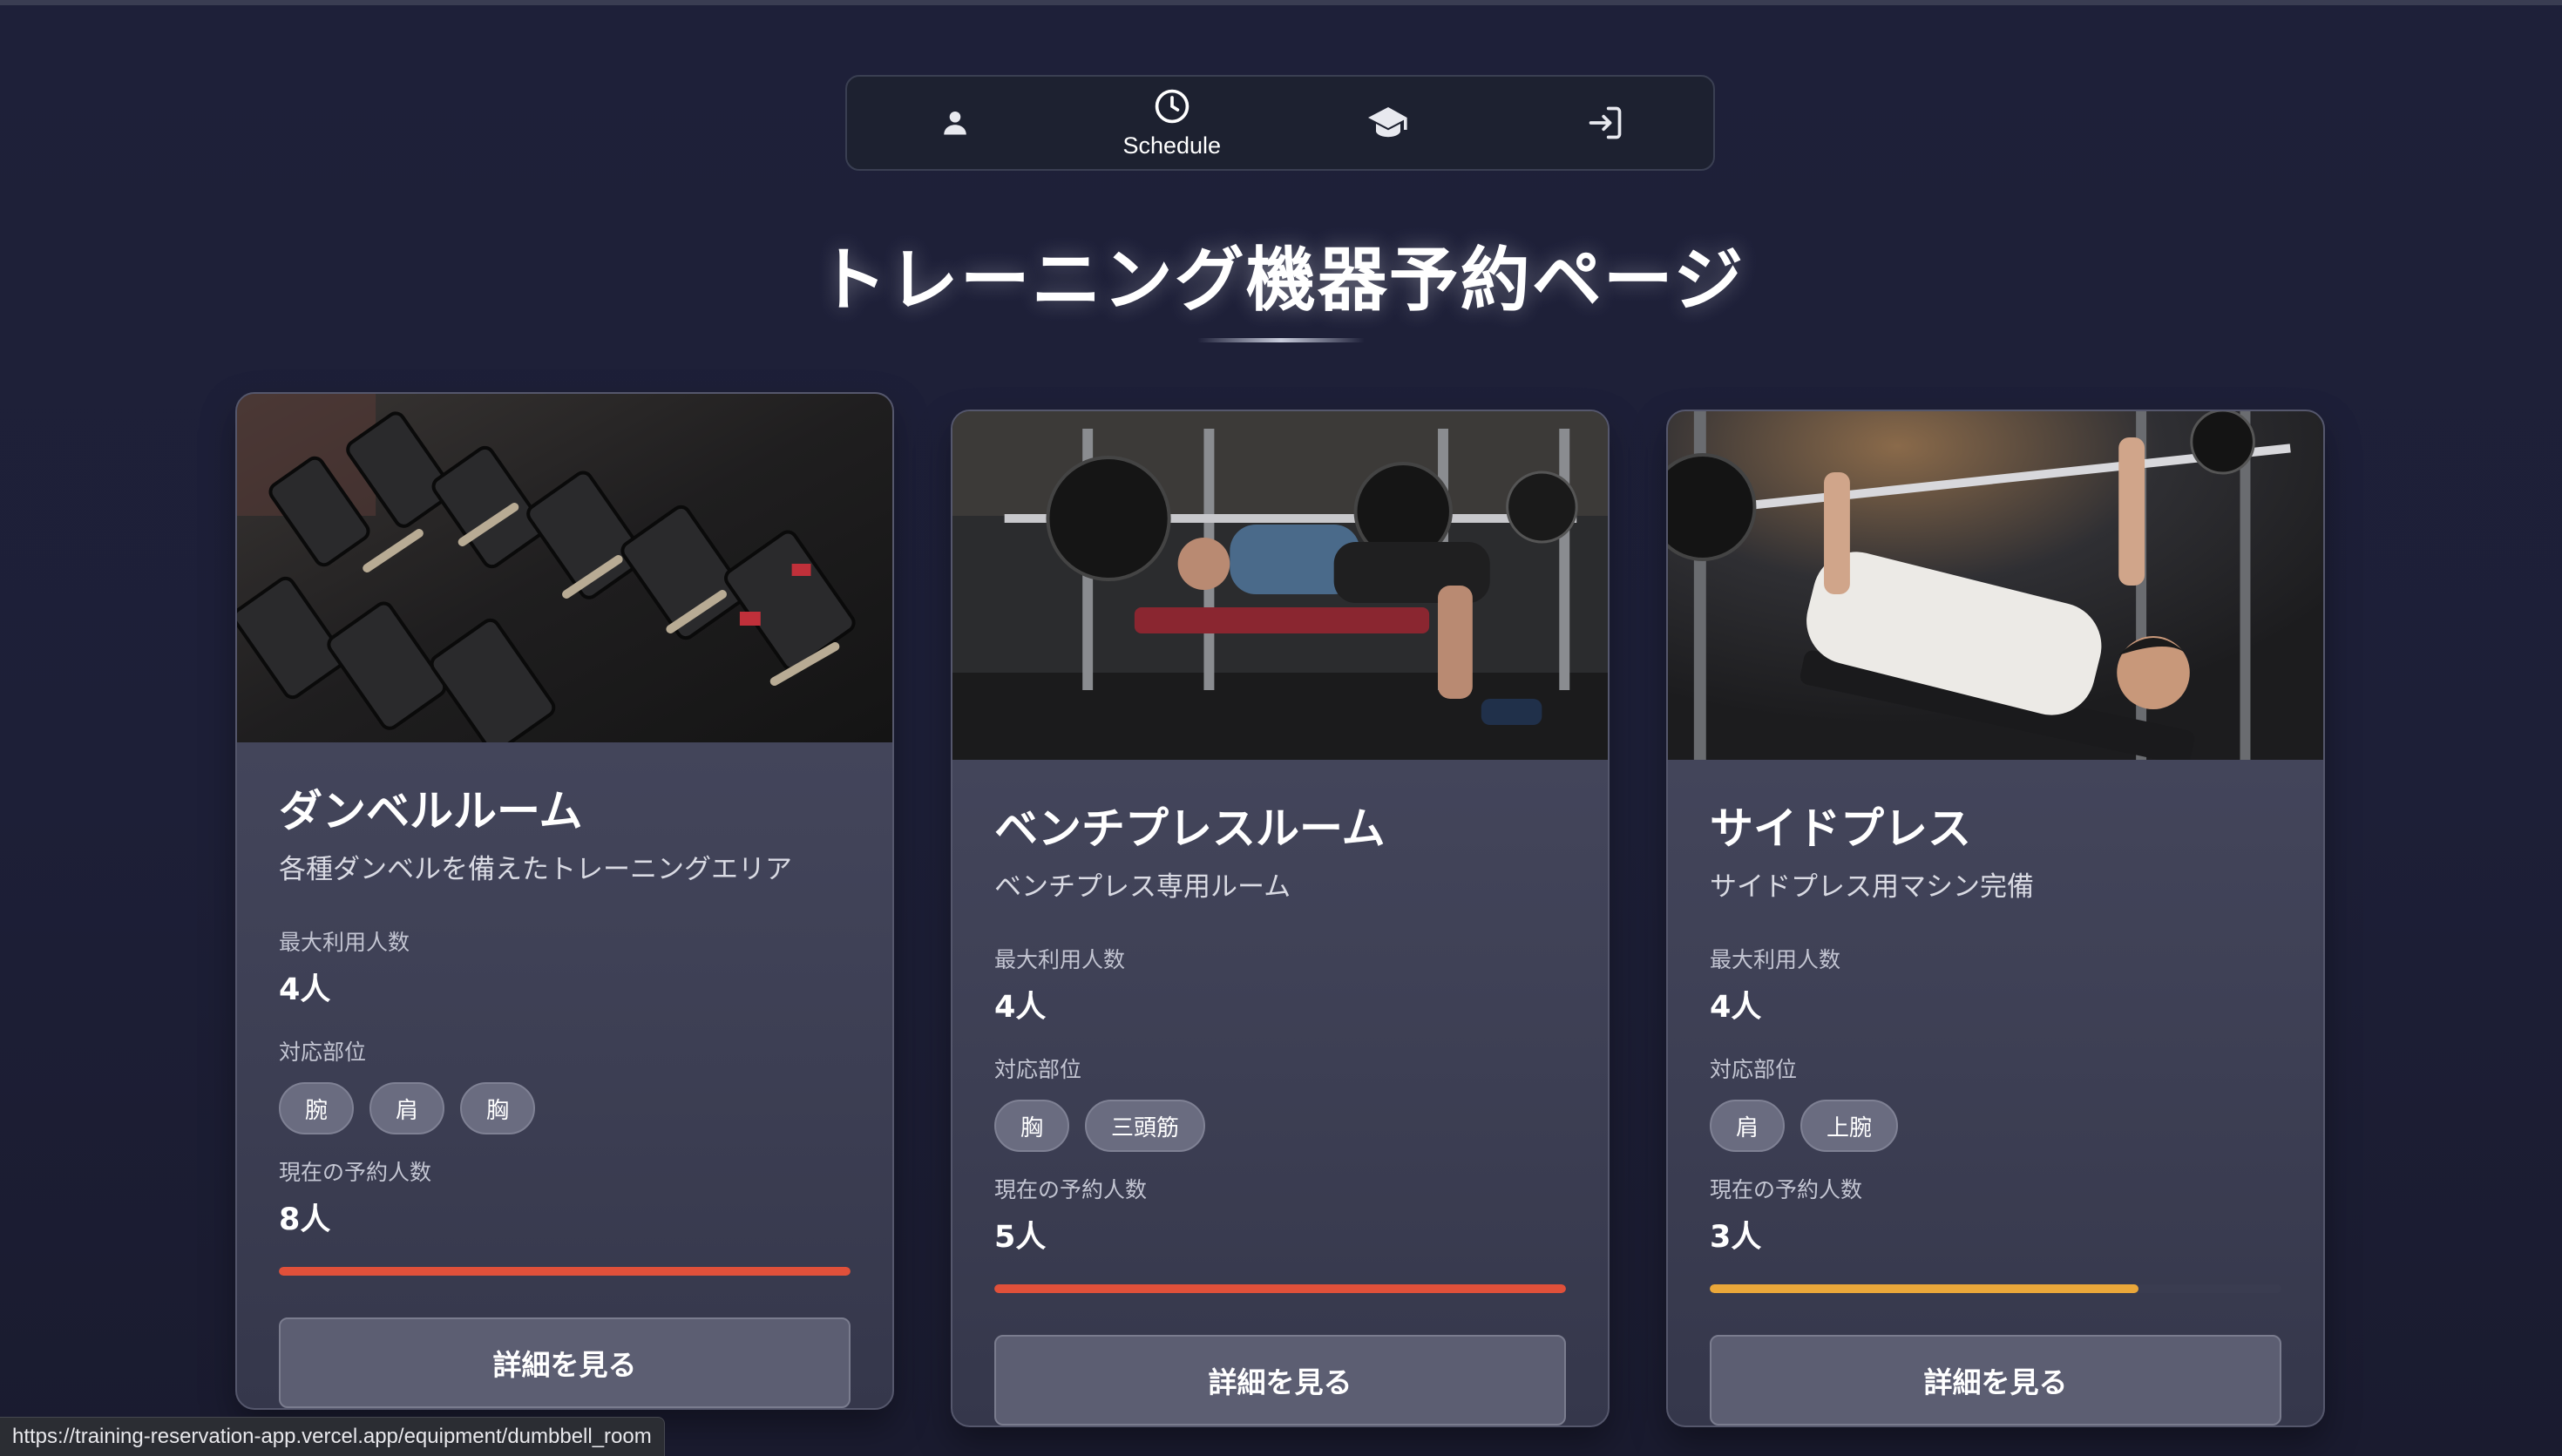 The width and height of the screenshot is (2562, 1456). I want to click on user-icon, so click(955, 123).